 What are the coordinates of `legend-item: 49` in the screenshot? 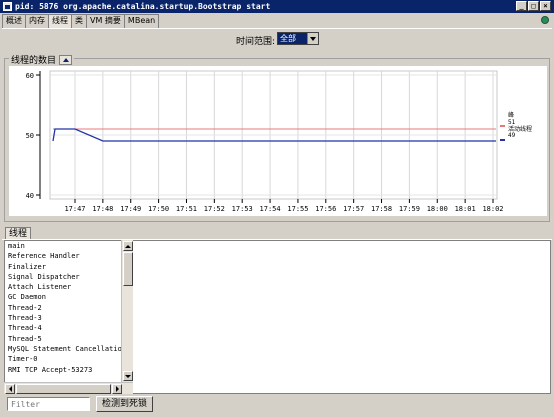 It's located at (512, 135).